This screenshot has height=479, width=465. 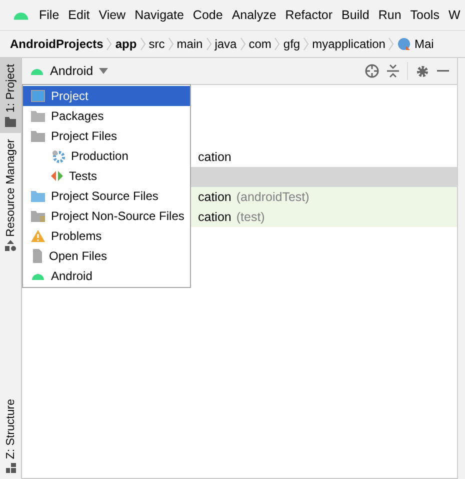 I want to click on menu-option: Production, so click(x=106, y=156).